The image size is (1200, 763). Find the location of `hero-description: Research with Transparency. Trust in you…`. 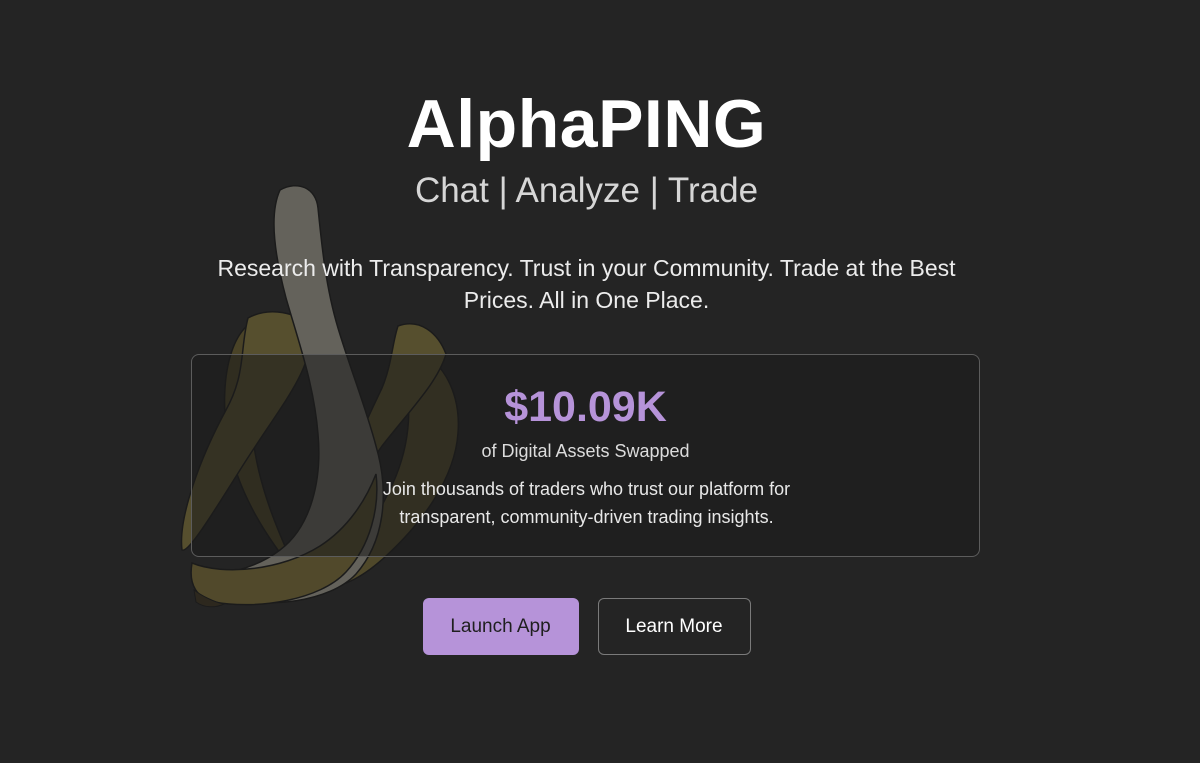

hero-description: Research with Transparency. Trust in you… is located at coordinates (586, 284).